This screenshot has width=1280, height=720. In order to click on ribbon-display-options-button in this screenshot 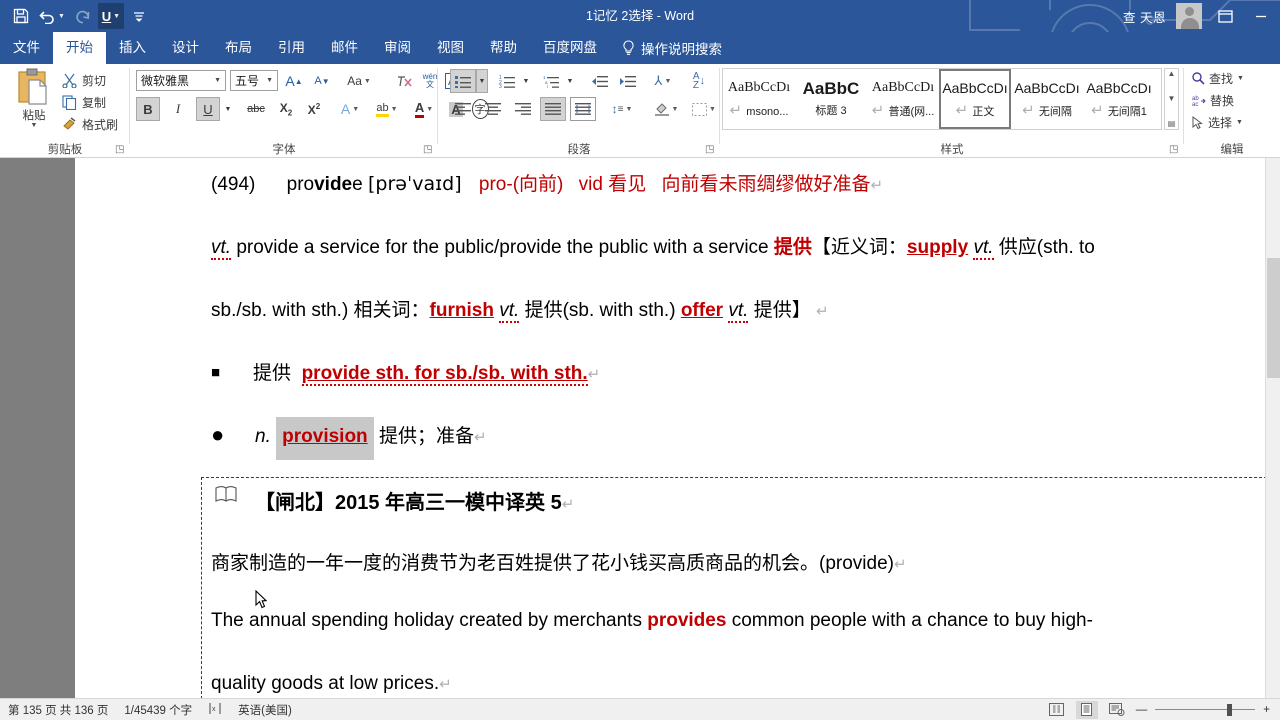, I will do `click(1225, 16)`.